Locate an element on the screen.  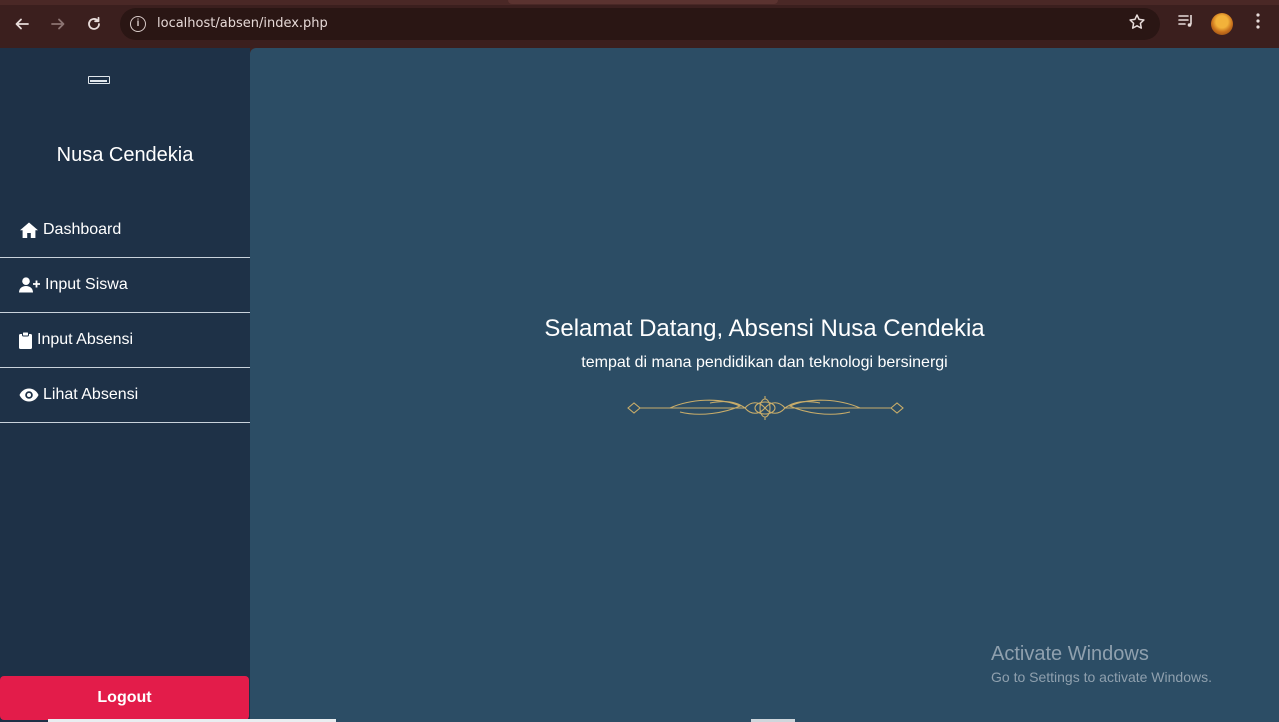
site-info-icon: i is located at coordinates (138, 24).